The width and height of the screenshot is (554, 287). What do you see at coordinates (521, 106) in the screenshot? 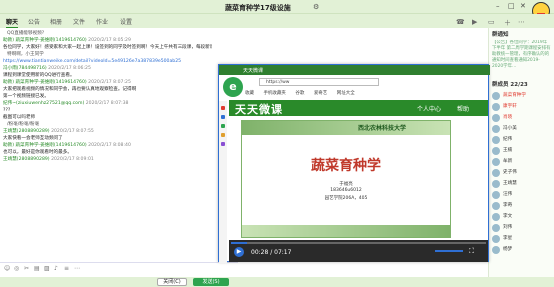
I see `member-item: 康宇轩` at bounding box center [521, 106].